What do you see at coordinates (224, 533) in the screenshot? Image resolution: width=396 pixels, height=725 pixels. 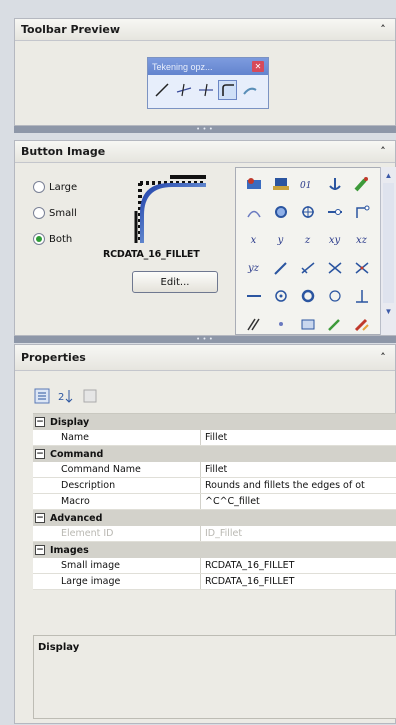 I see `property-value: ID_Fillet` at bounding box center [224, 533].